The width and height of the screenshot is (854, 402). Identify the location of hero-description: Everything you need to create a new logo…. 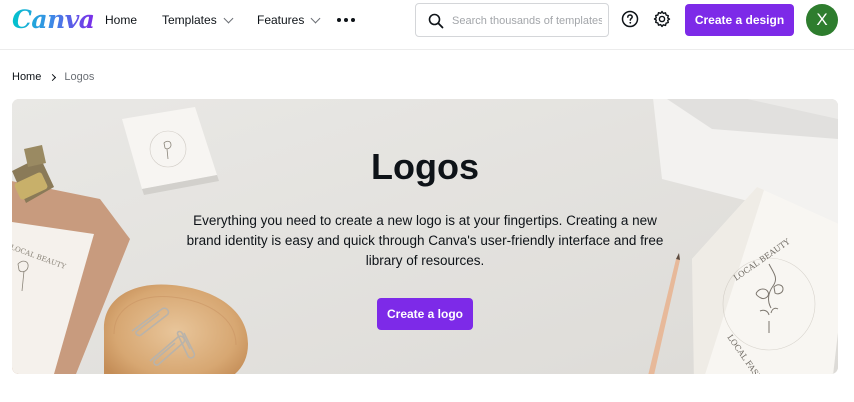
(425, 240).